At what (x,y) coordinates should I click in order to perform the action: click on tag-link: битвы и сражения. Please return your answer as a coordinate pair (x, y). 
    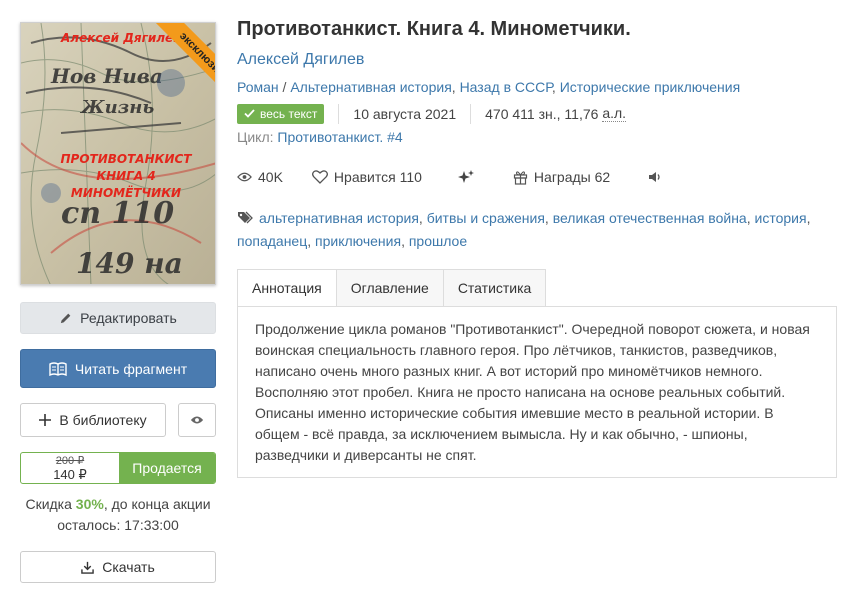
    Looking at the image, I should click on (486, 218).